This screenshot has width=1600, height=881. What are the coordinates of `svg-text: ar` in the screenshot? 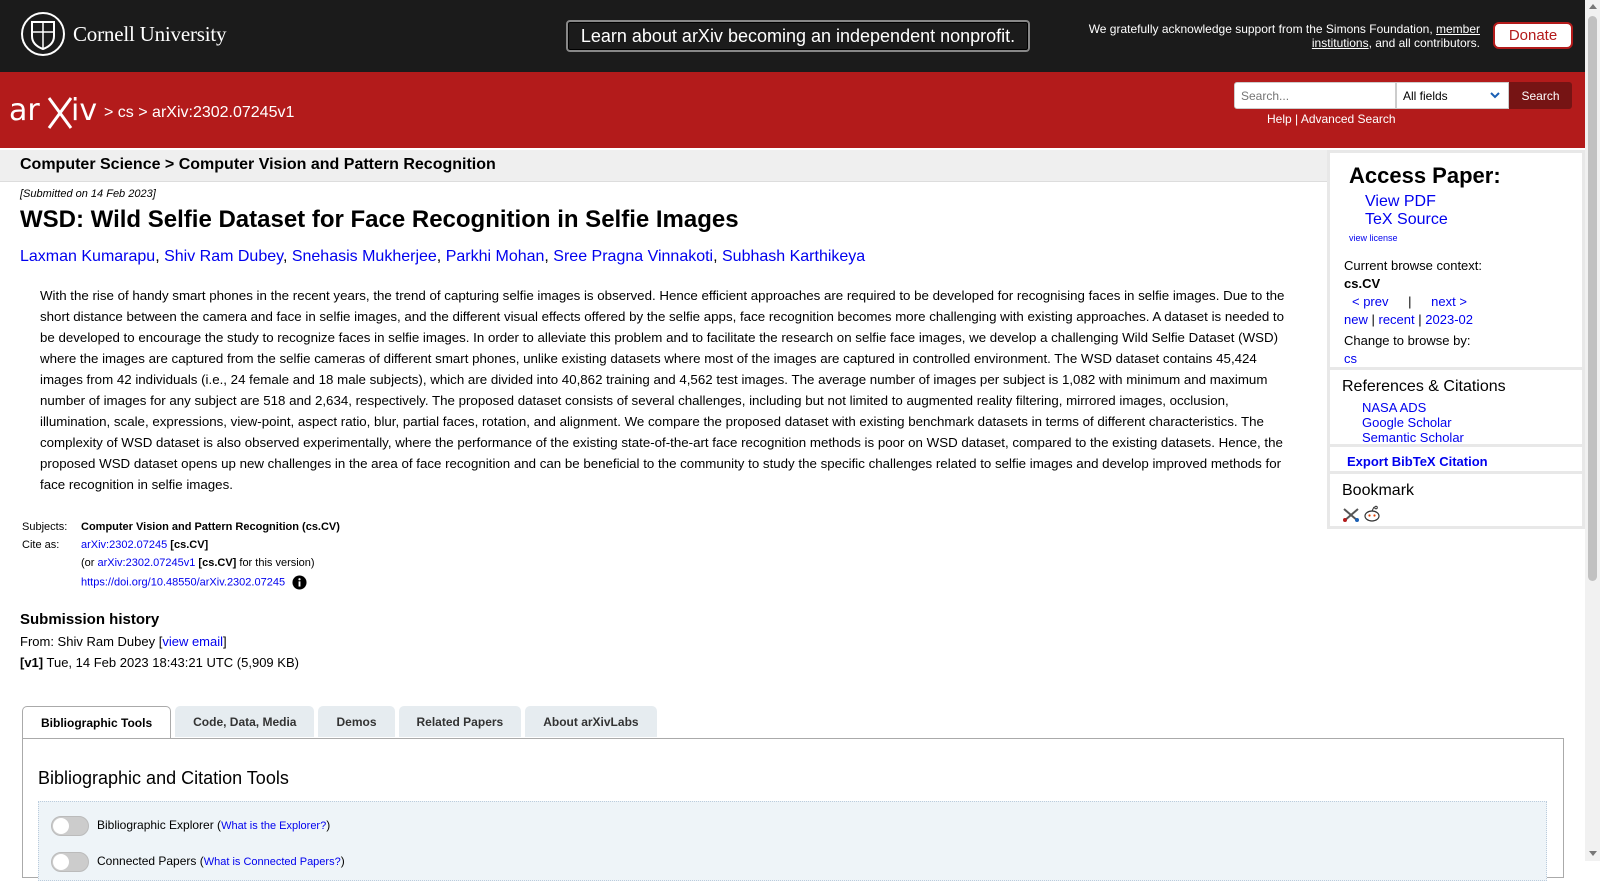 It's located at (24, 110).